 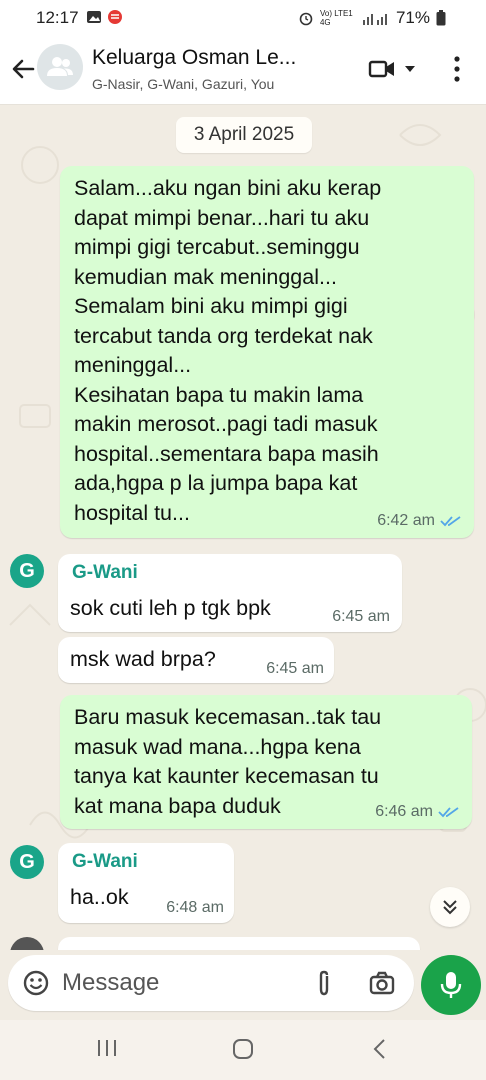 I want to click on mic-icon, so click(x=451, y=985).